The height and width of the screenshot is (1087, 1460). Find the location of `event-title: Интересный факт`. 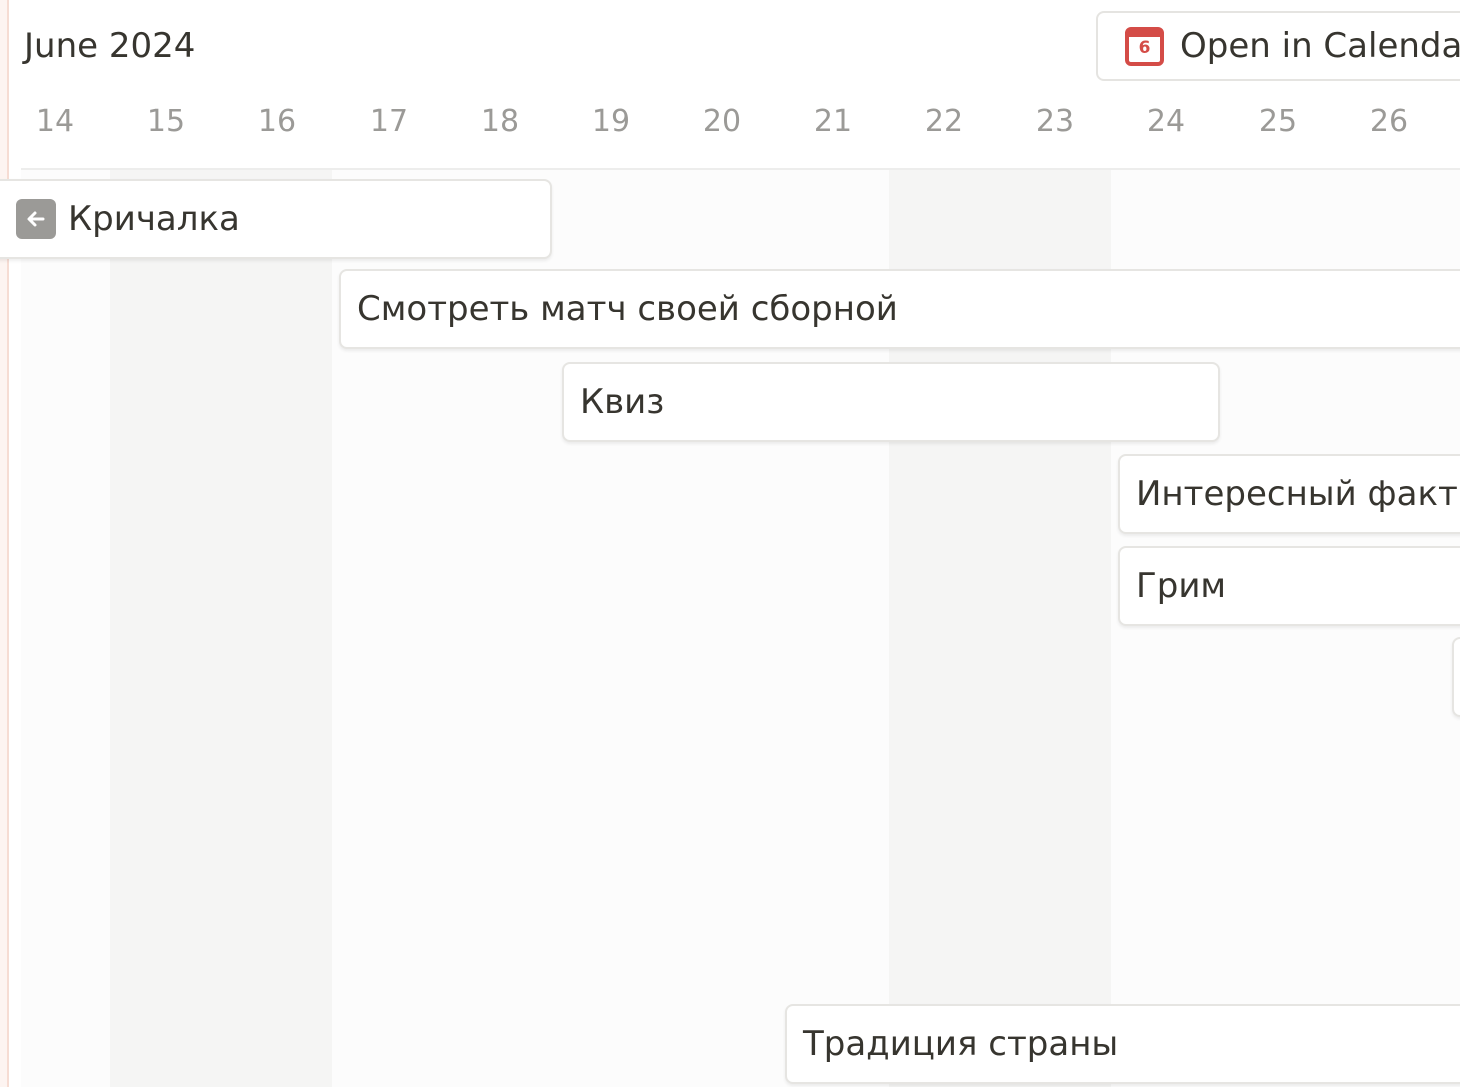

event-title: Интересный факт is located at coordinates (1297, 494).